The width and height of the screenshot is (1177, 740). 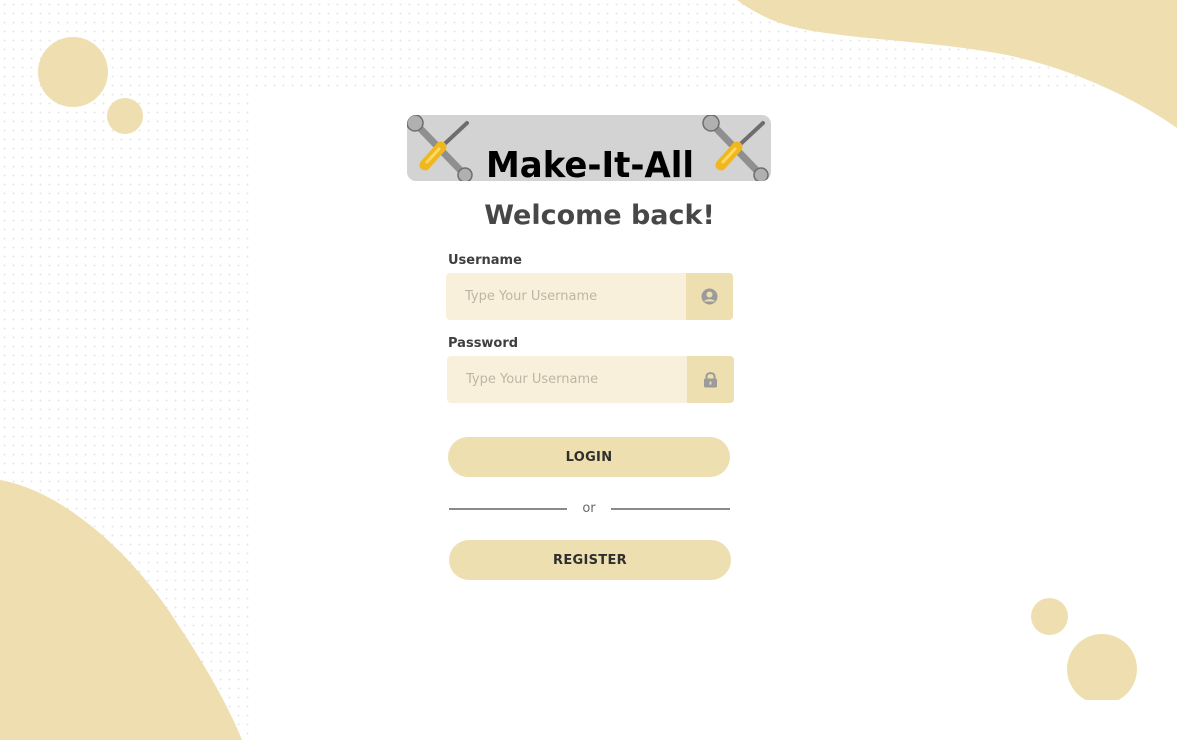 What do you see at coordinates (567, 379) in the screenshot?
I see `password-input` at bounding box center [567, 379].